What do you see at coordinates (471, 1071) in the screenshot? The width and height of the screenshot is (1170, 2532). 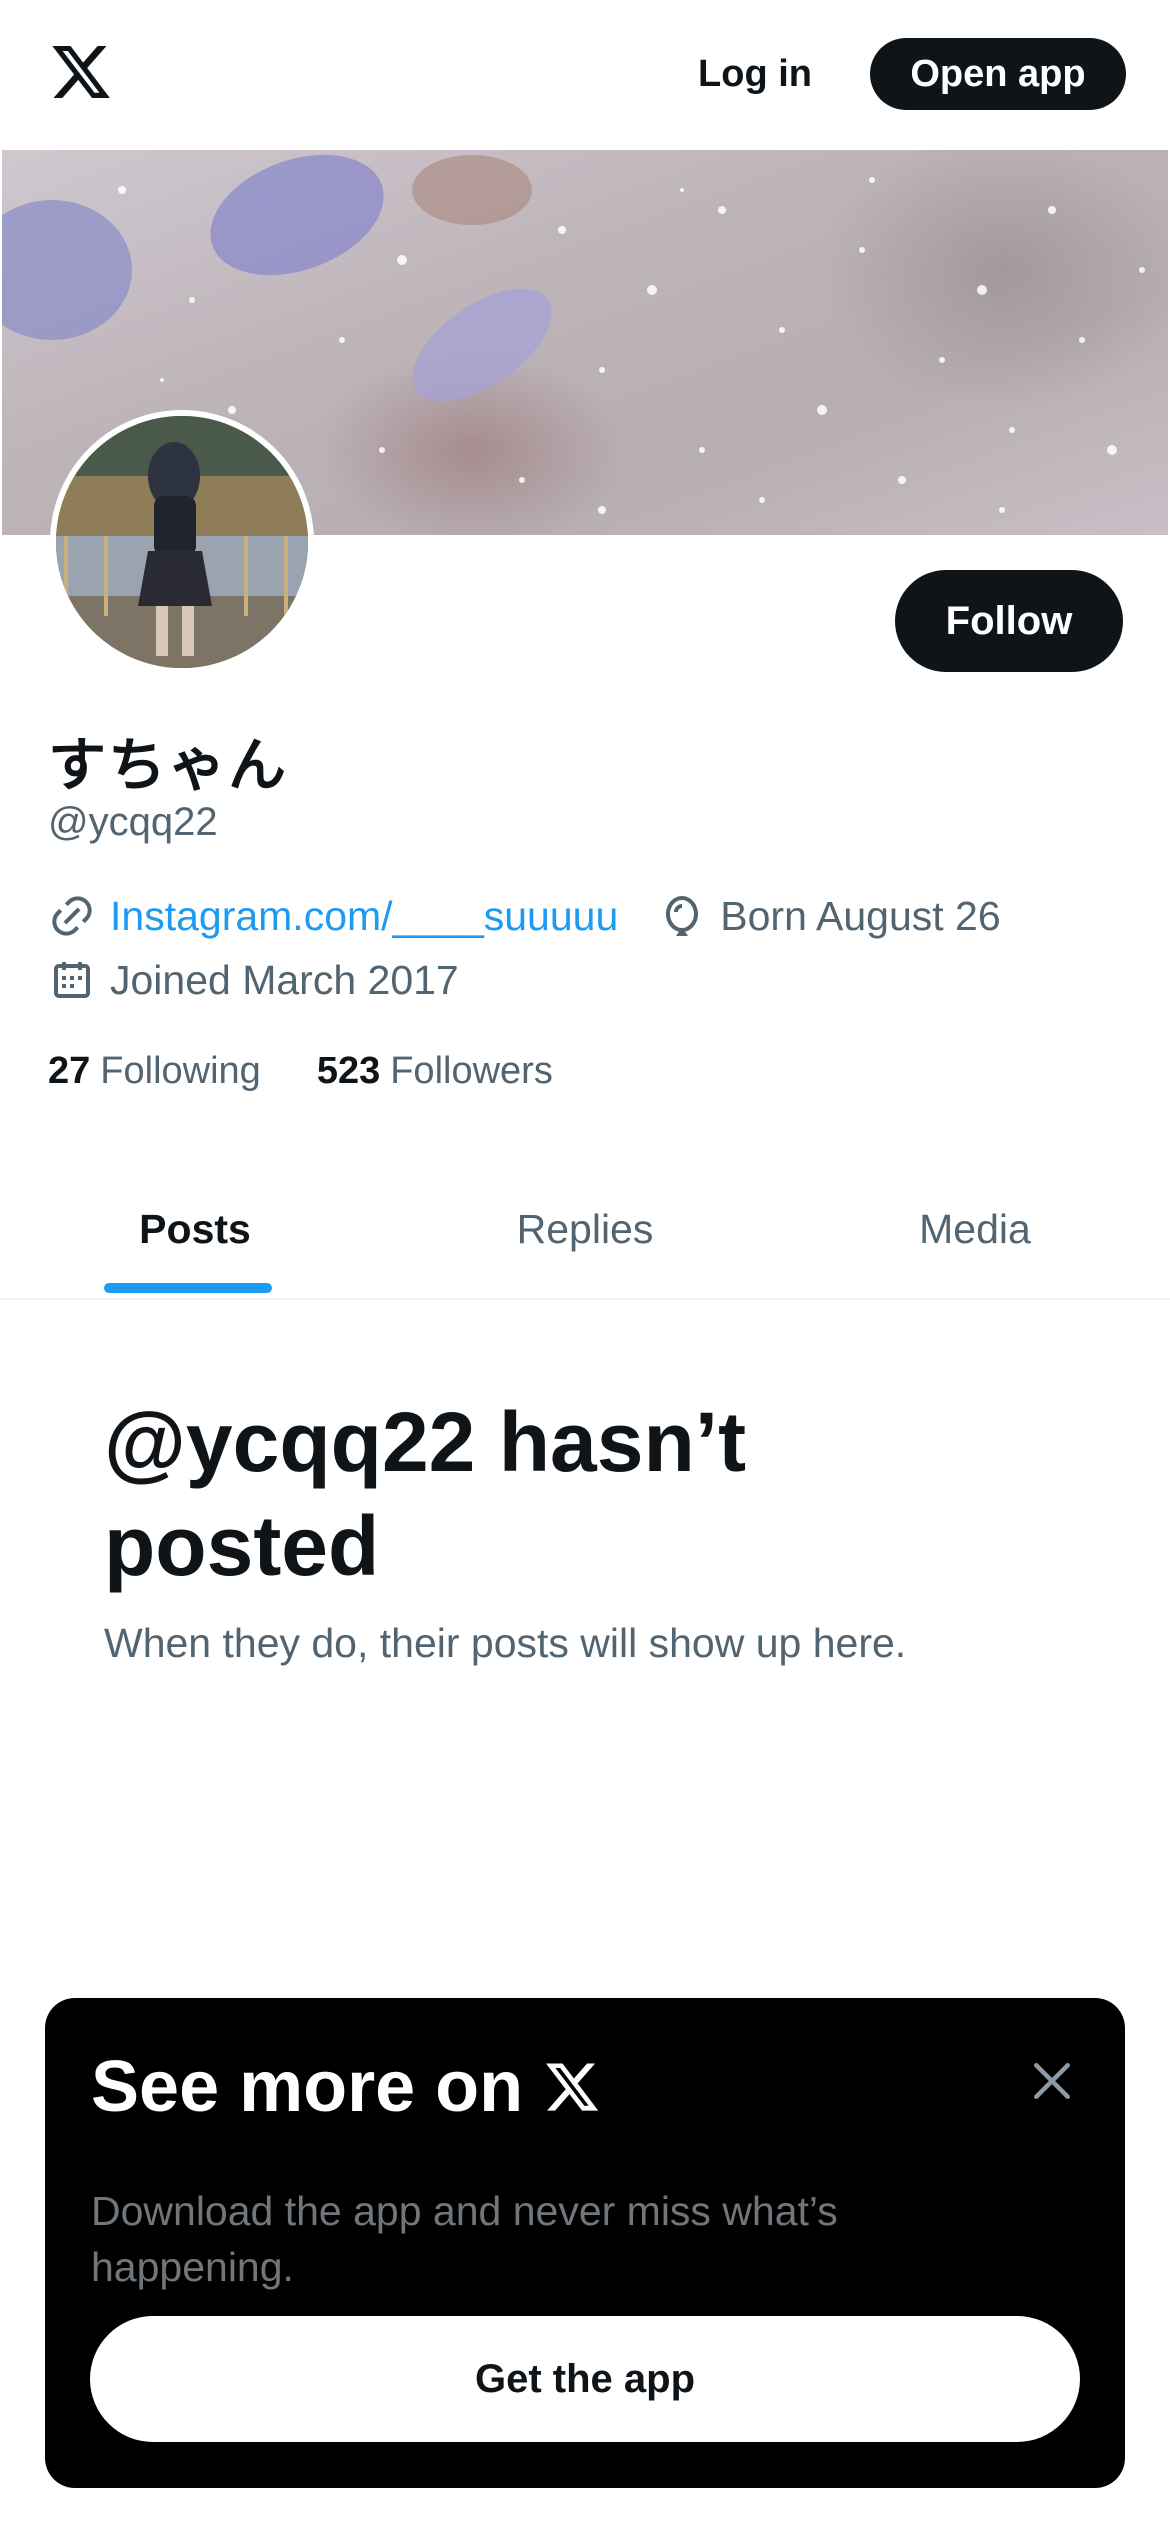 I see `followers-label: Followers` at bounding box center [471, 1071].